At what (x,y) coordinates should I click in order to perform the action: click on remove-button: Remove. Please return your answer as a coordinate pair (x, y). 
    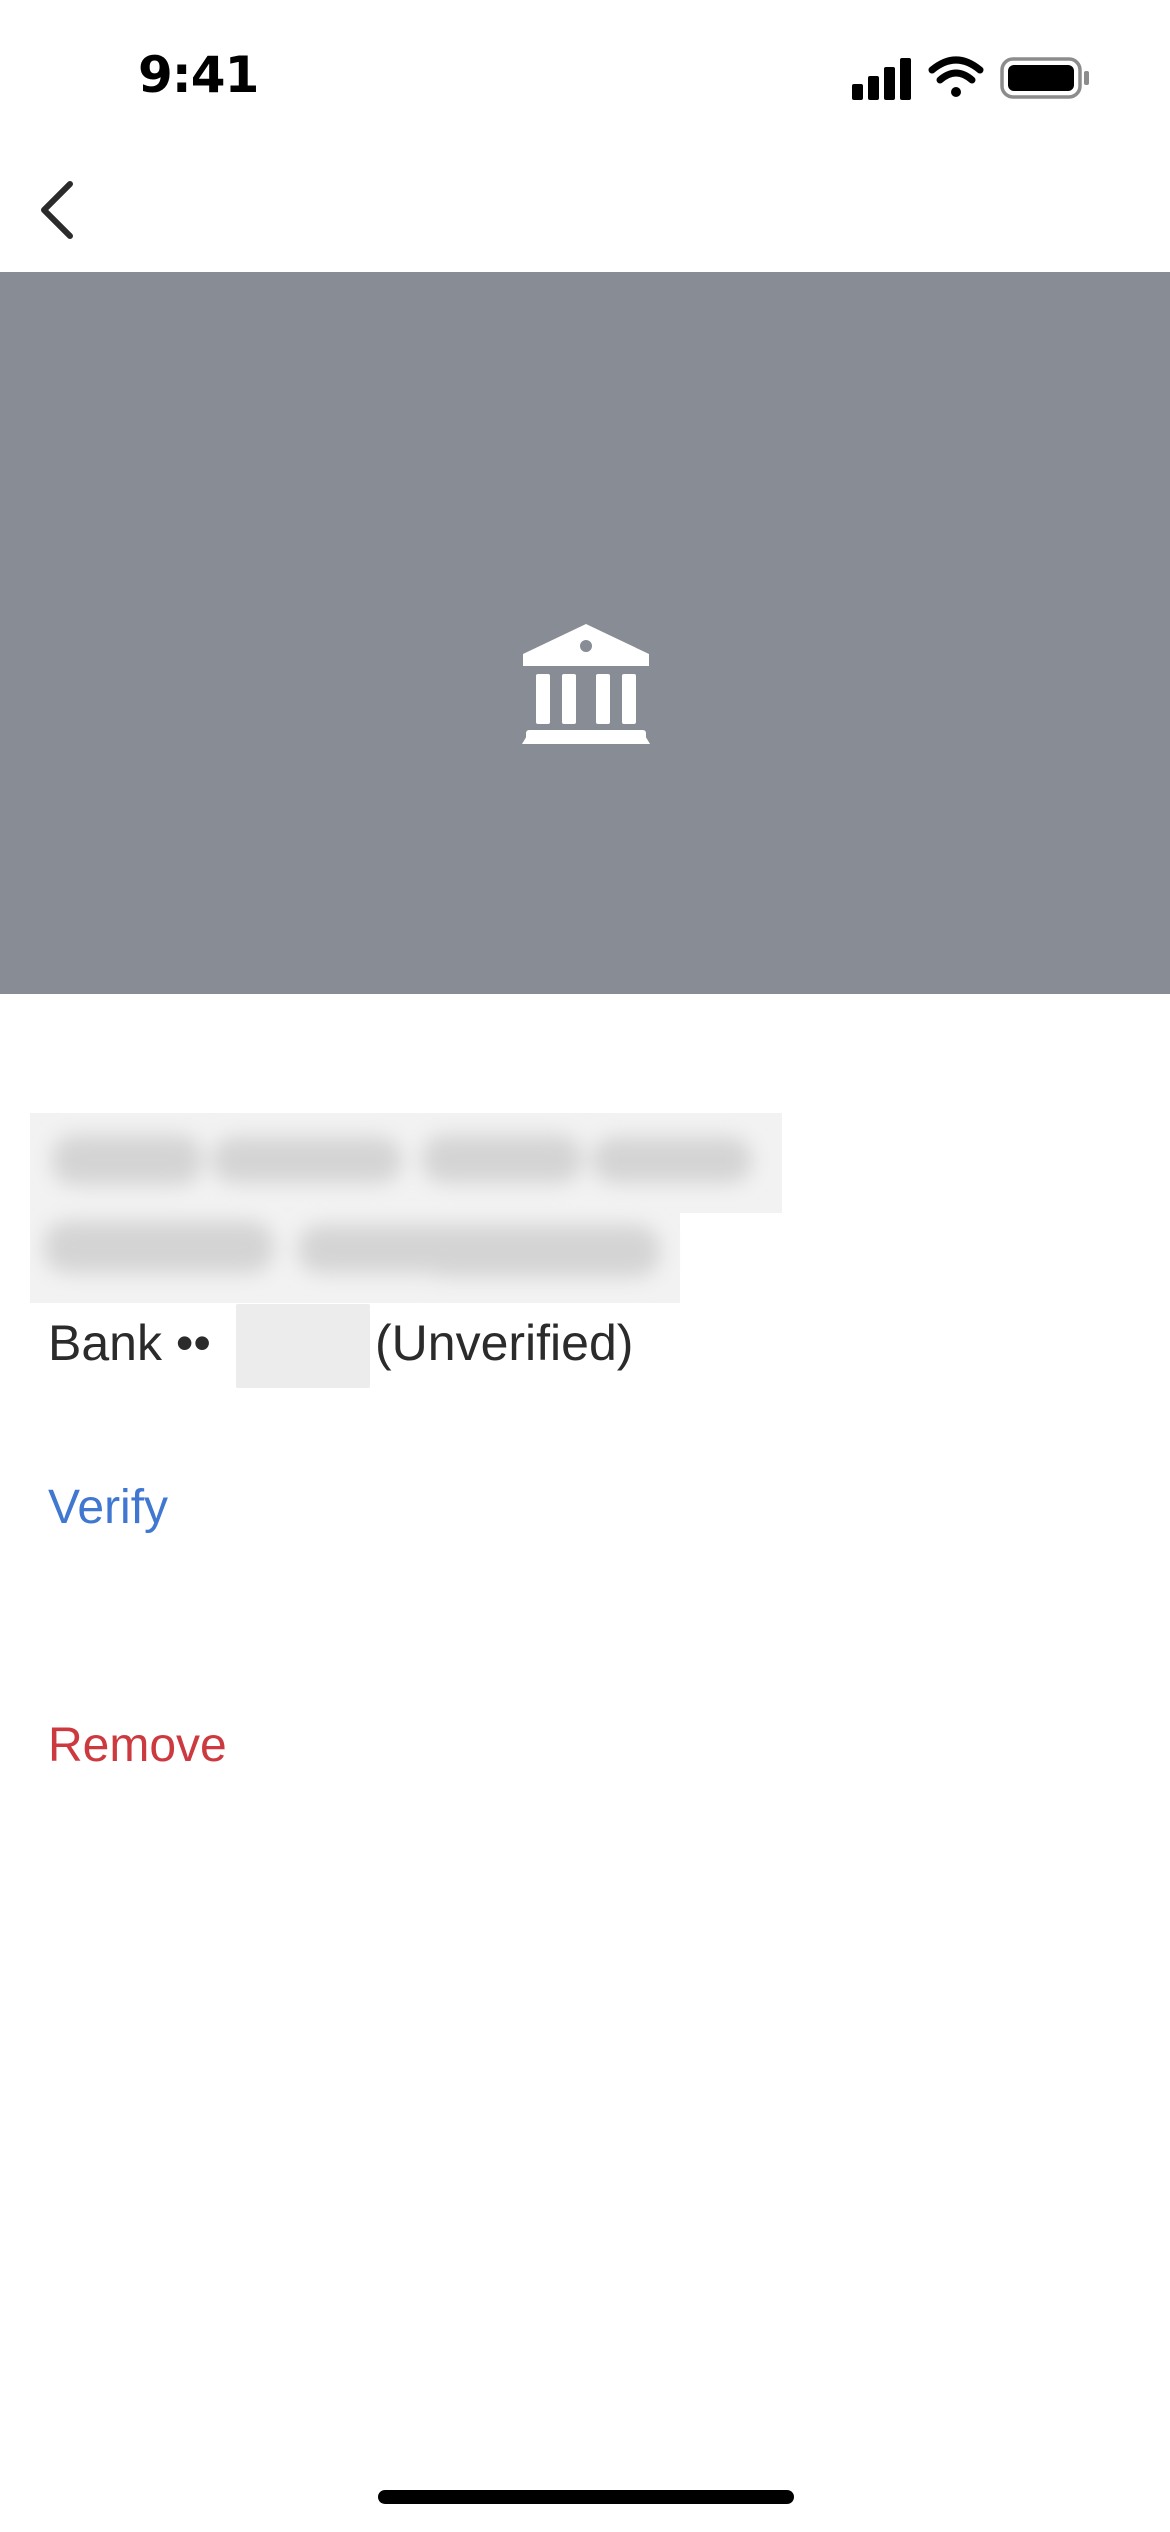
    Looking at the image, I should click on (137, 1745).